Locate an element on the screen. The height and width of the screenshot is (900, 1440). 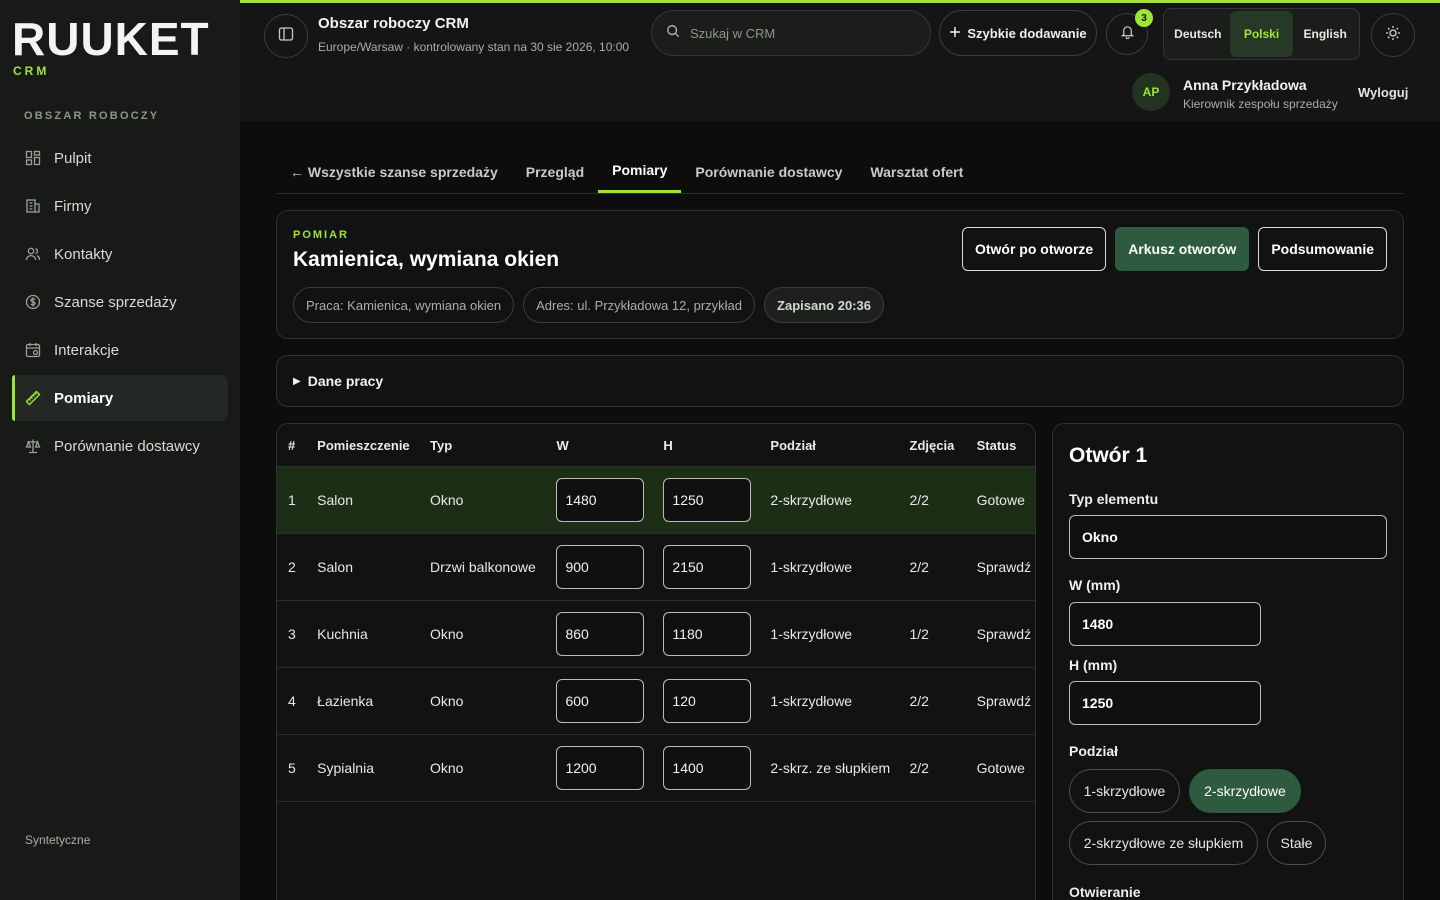
lang-option-pl: Polski is located at coordinates (1261, 34).